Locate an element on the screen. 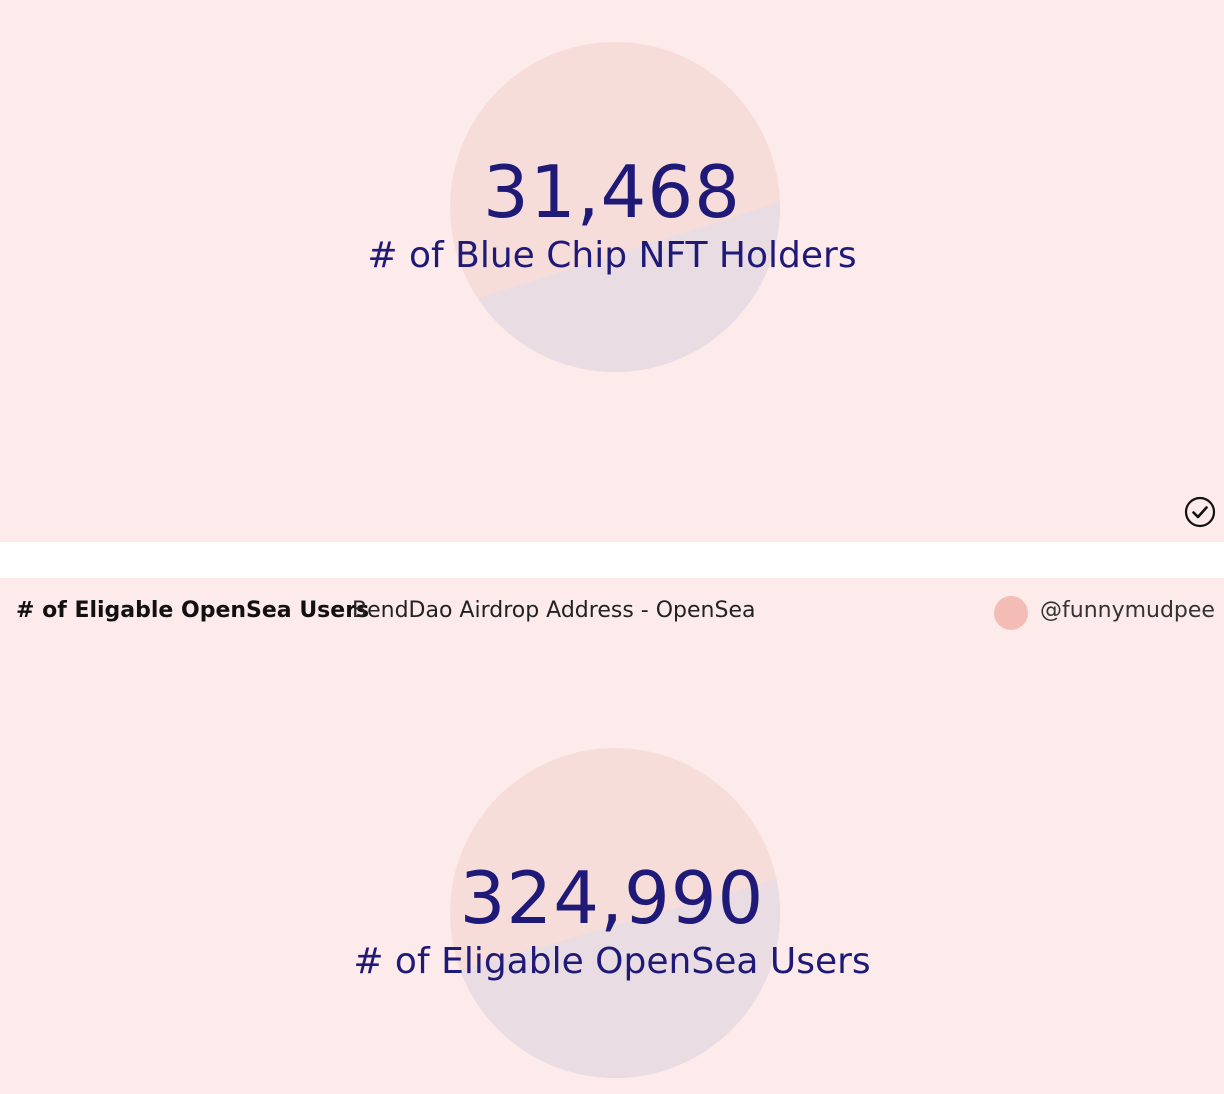 The width and height of the screenshot is (1224, 1094). counter-value: 31,468 is located at coordinates (612, 192).